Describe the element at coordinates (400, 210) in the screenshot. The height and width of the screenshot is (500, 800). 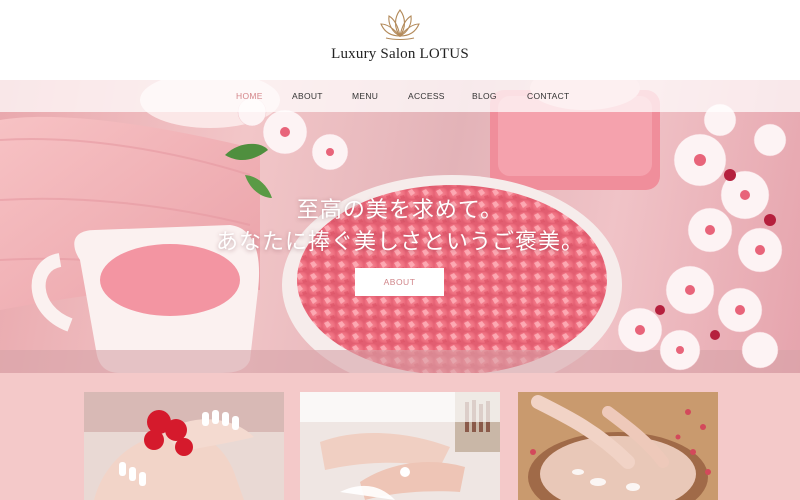
I see `hero-headline-line1: 至高の美を求めて。` at that location.